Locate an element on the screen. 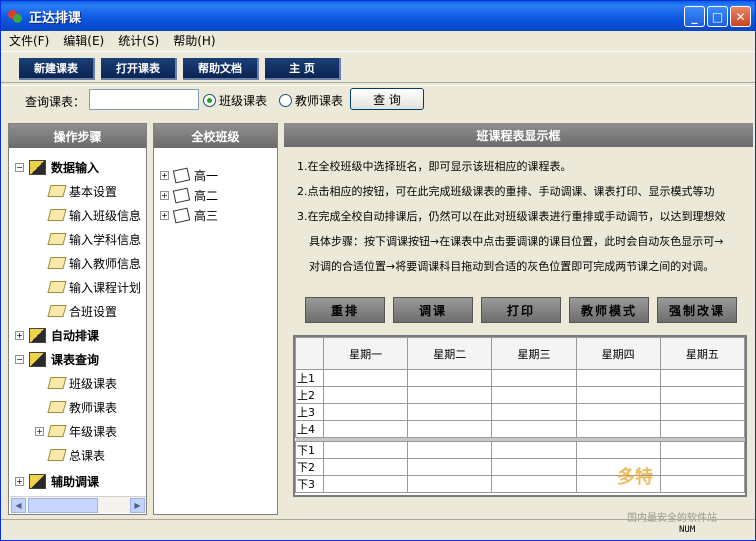  period-label: 上1 is located at coordinates (309, 378).